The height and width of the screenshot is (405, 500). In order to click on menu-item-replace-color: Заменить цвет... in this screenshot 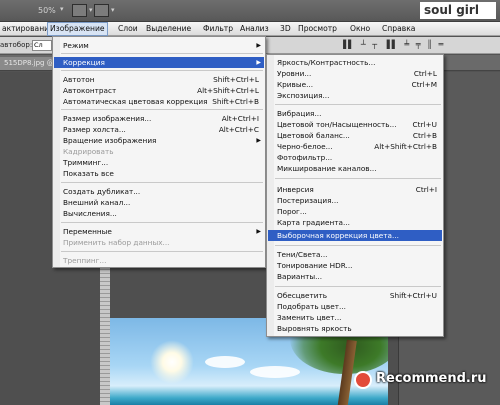, I will do `click(355, 317)`.